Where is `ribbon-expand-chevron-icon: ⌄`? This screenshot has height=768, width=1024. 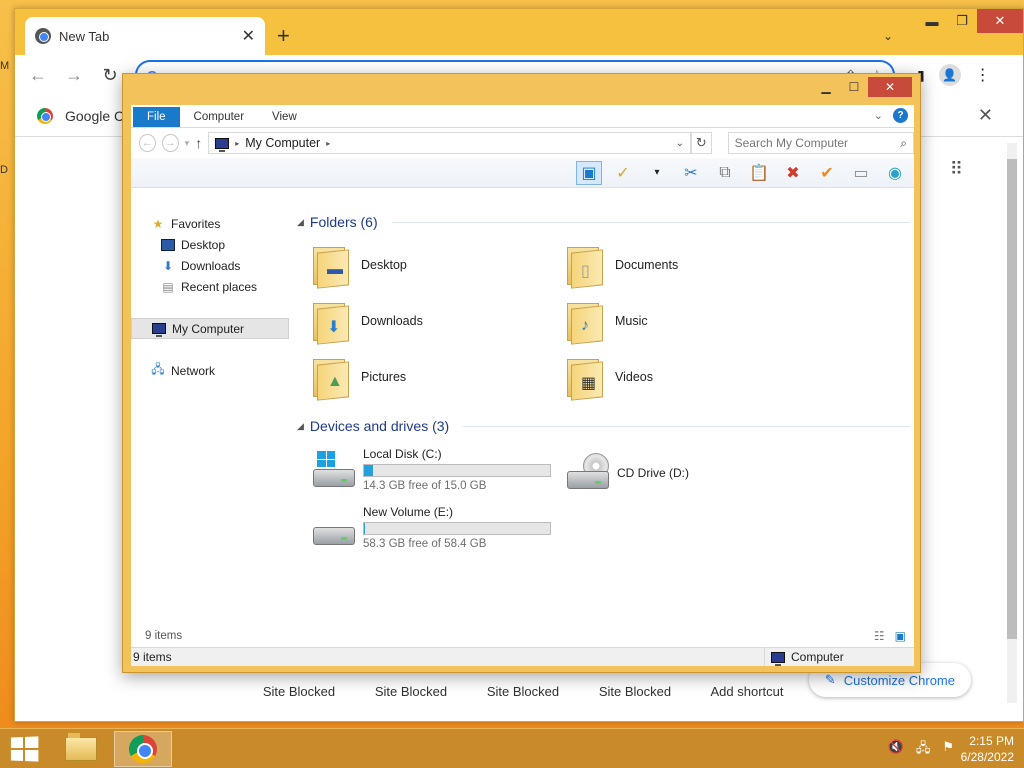
ribbon-expand-chevron-icon: ⌄ is located at coordinates (878, 115).